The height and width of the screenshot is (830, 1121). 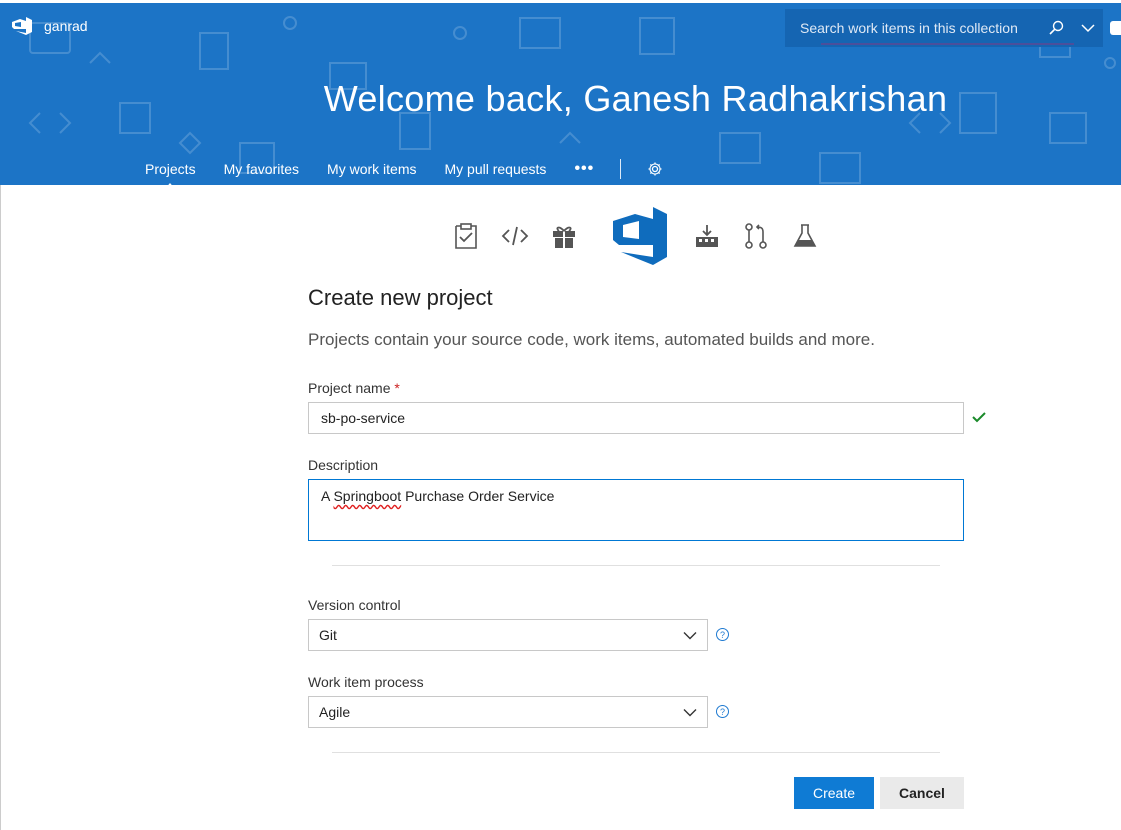 What do you see at coordinates (328, 635) in the screenshot?
I see `version-control-value: Git` at bounding box center [328, 635].